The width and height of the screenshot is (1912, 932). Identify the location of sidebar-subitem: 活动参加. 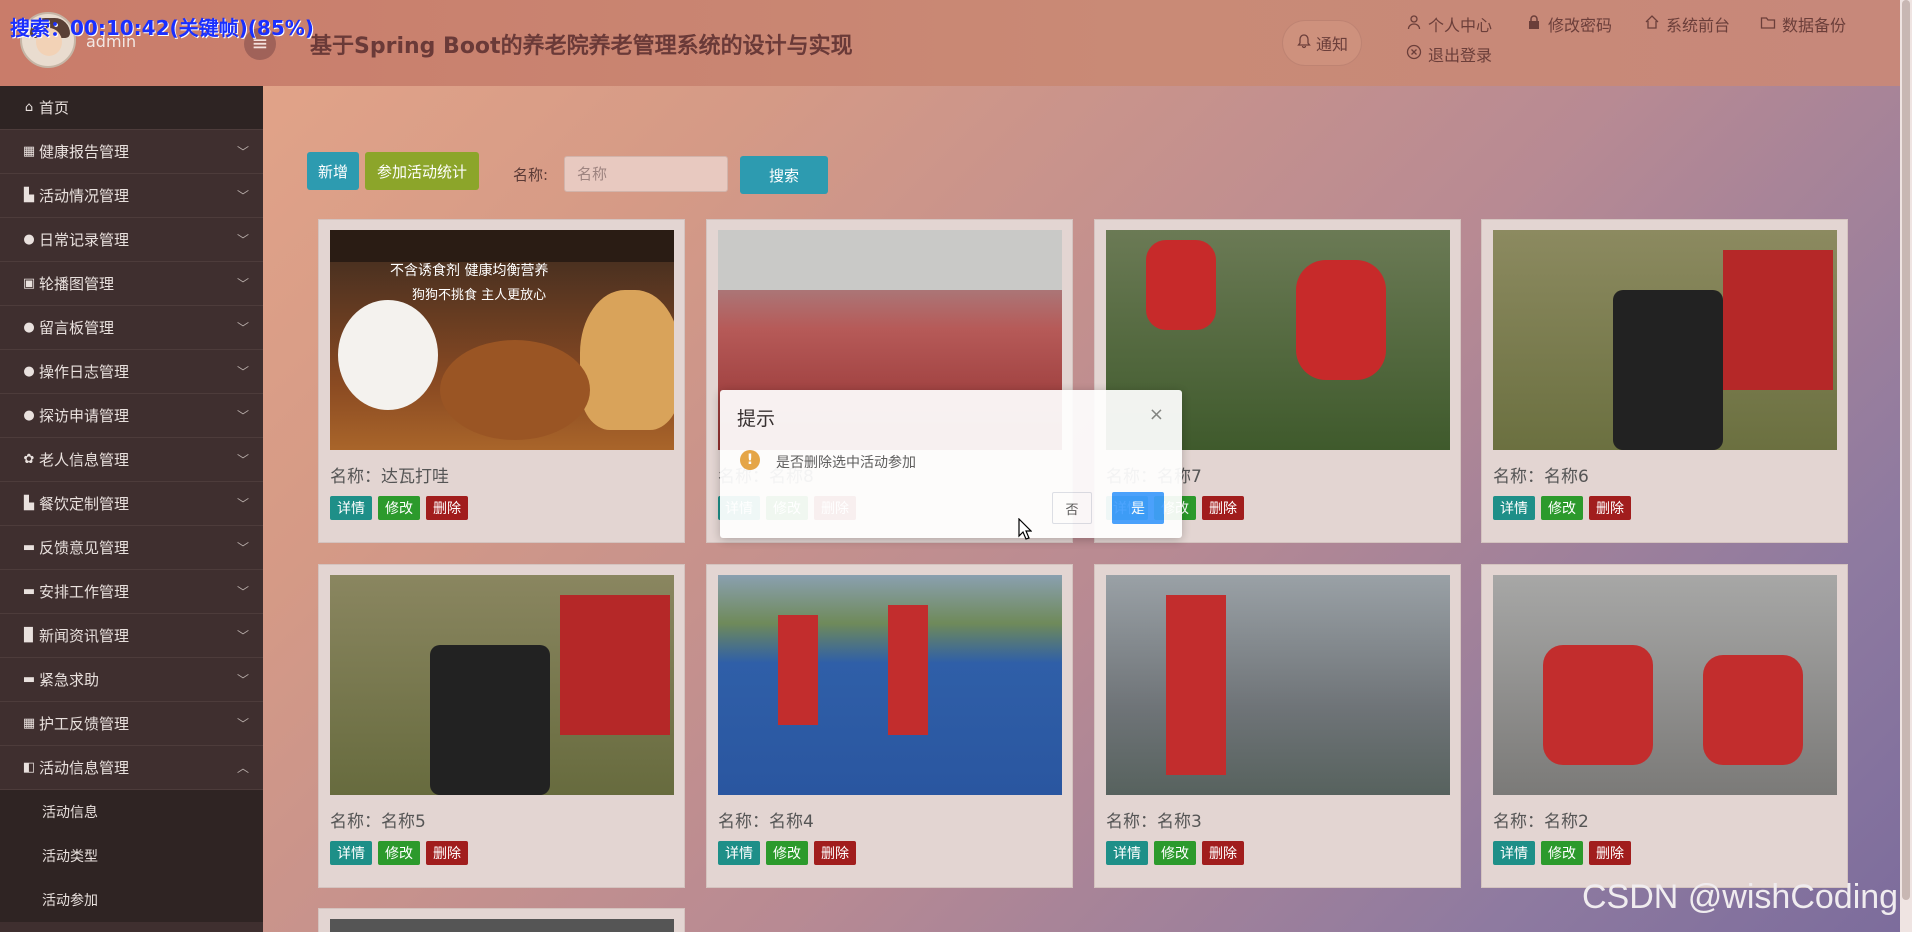
(131, 900).